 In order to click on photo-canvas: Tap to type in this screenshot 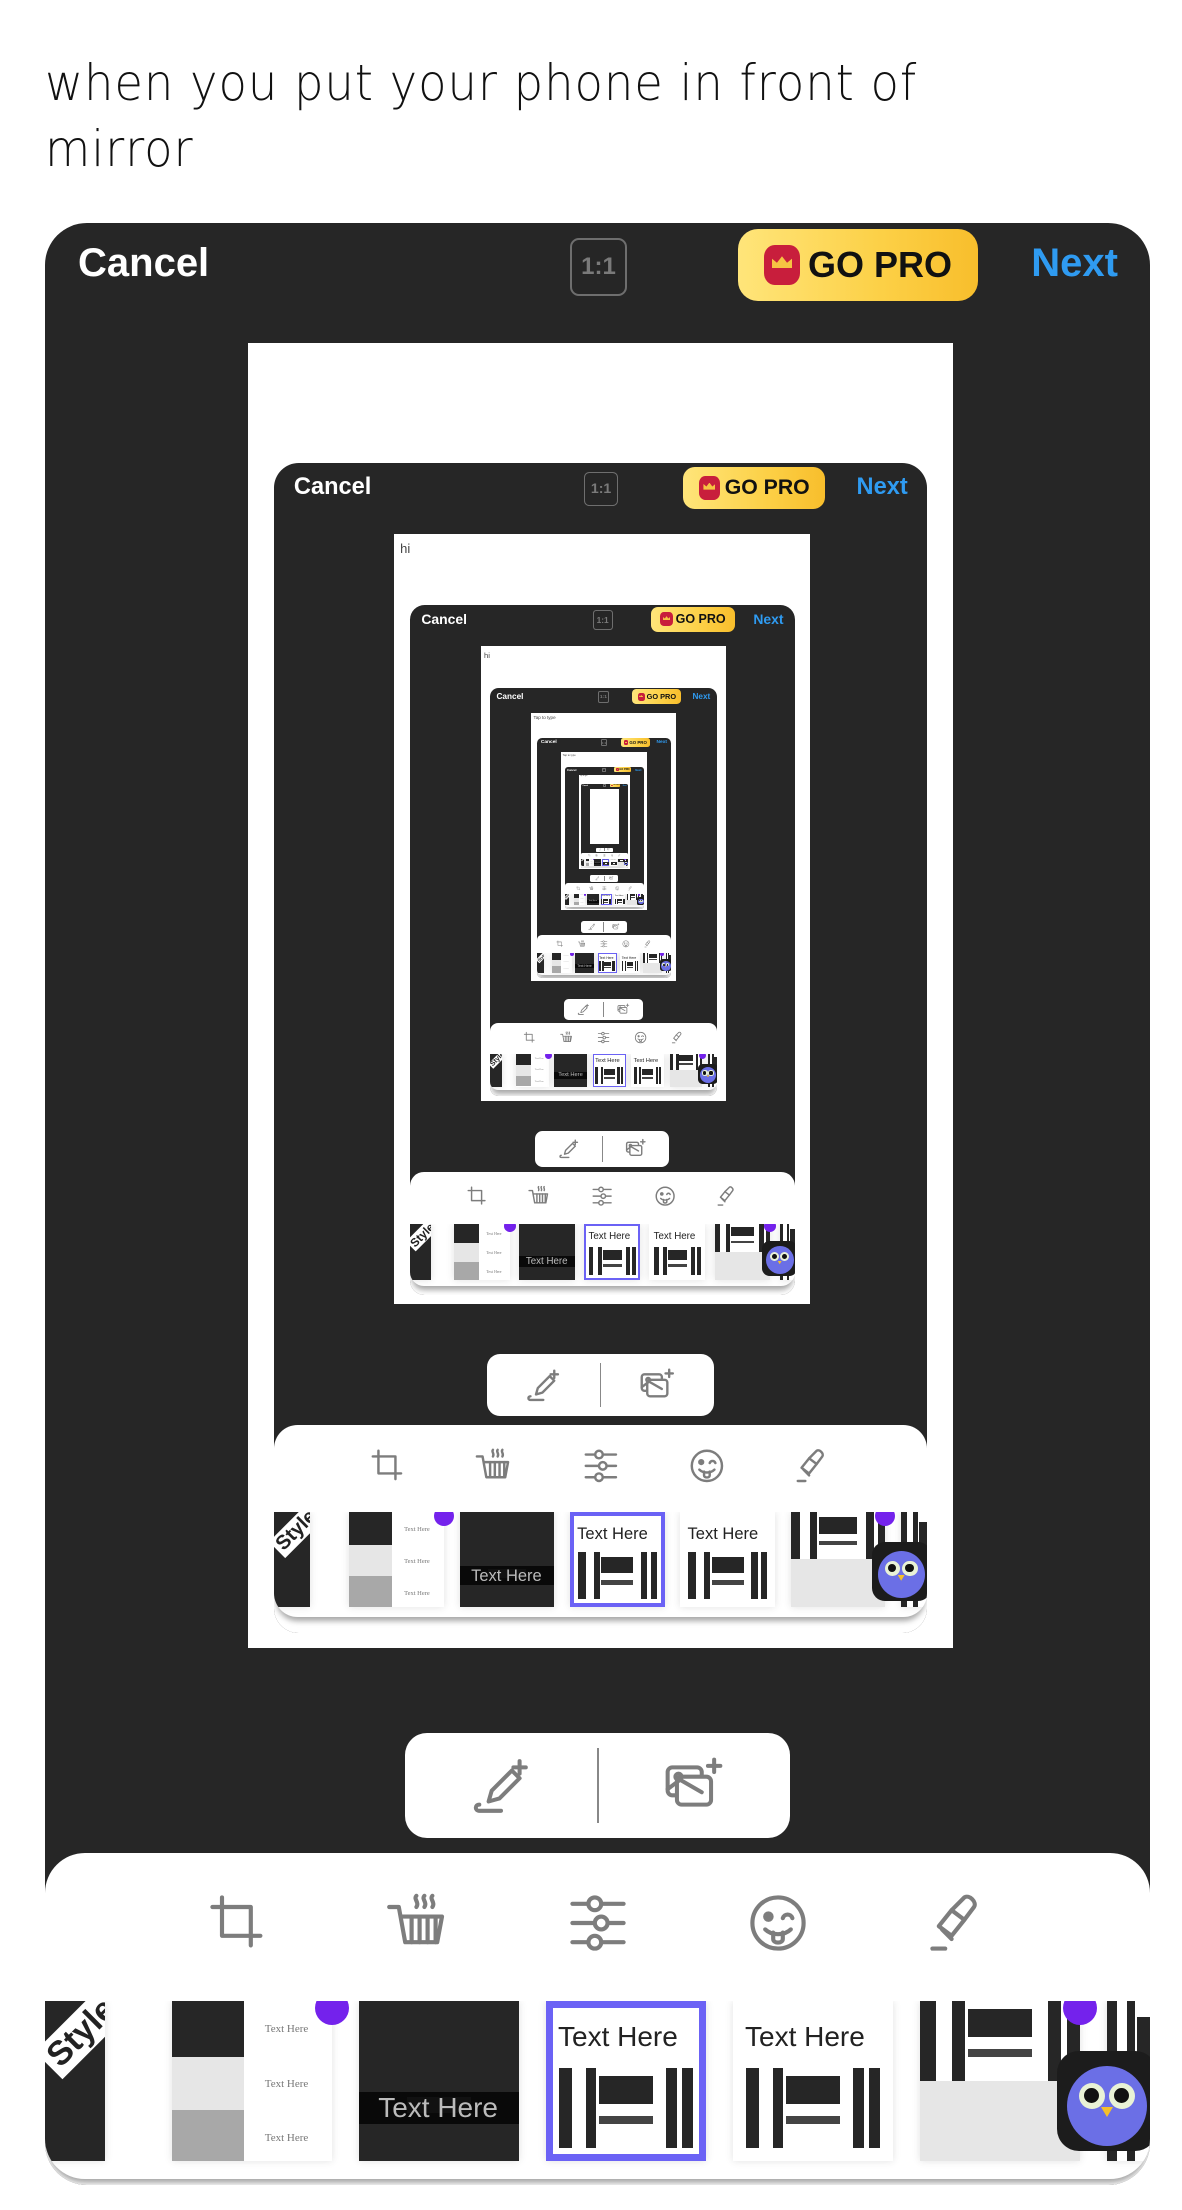, I will do `click(604, 816)`.